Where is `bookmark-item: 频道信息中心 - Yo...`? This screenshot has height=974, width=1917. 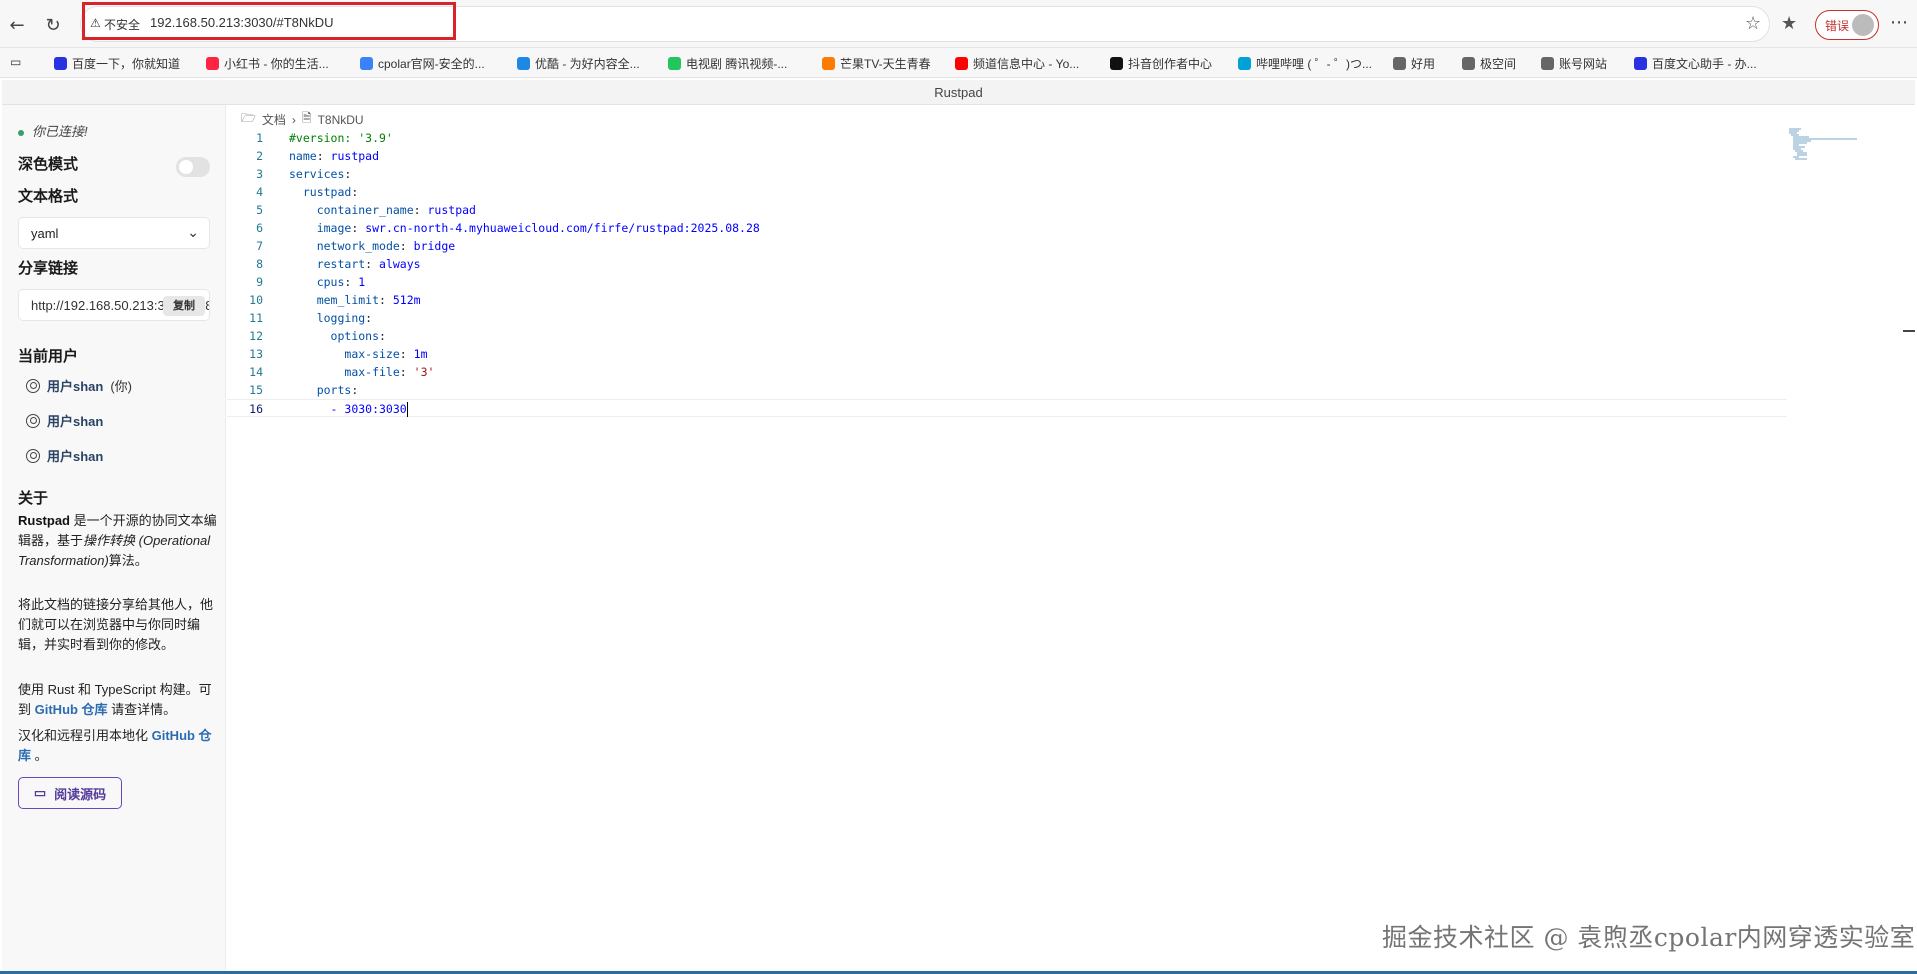
bookmark-item: 频道信息中心 - Yo... is located at coordinates (1017, 63).